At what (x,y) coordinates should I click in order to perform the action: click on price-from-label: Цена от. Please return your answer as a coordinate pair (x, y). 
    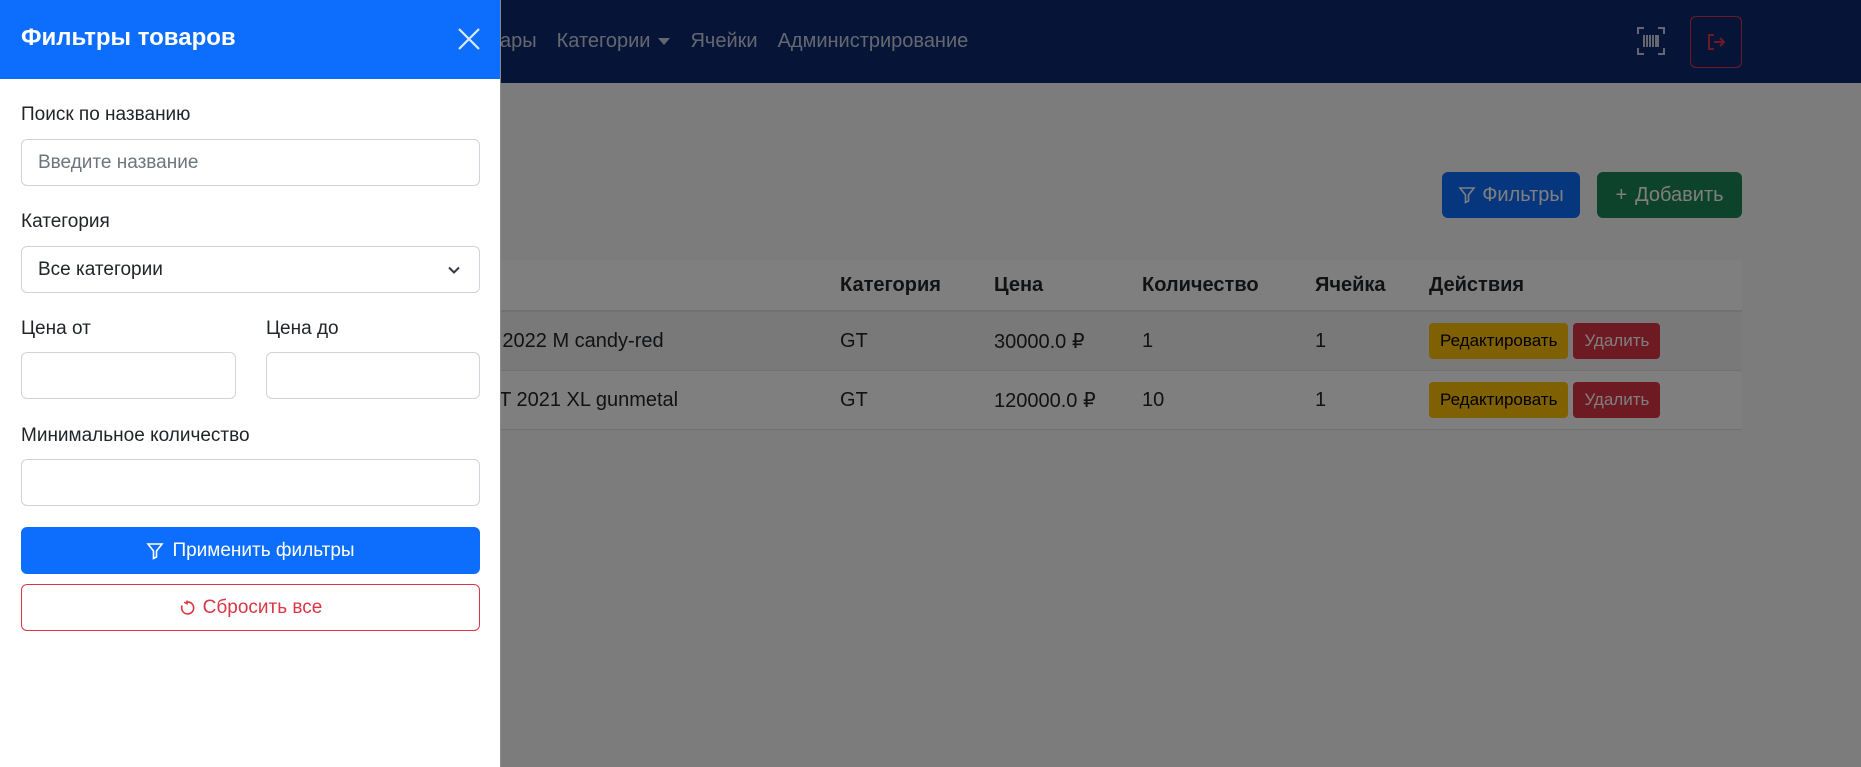
    Looking at the image, I should click on (56, 328).